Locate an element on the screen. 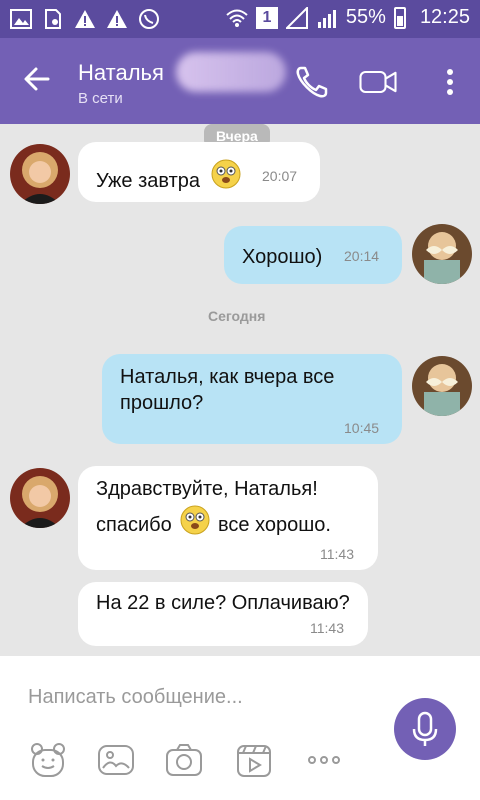 This screenshot has width=480, height=800. more-horizontal-icon is located at coordinates (324, 760).